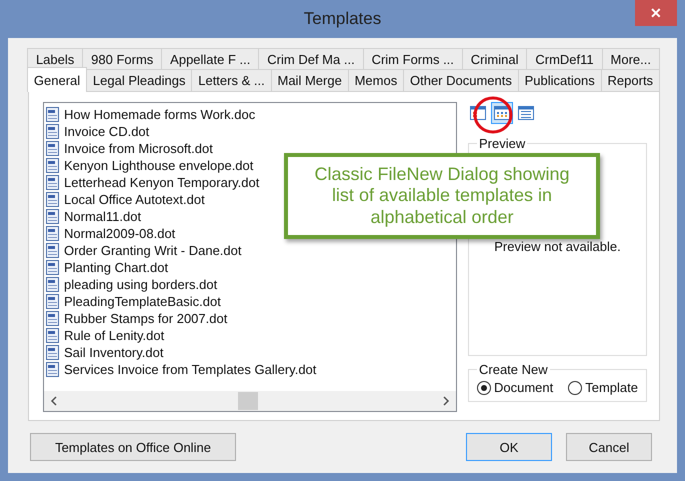  What do you see at coordinates (611, 387) in the screenshot?
I see `radio-label: Template` at bounding box center [611, 387].